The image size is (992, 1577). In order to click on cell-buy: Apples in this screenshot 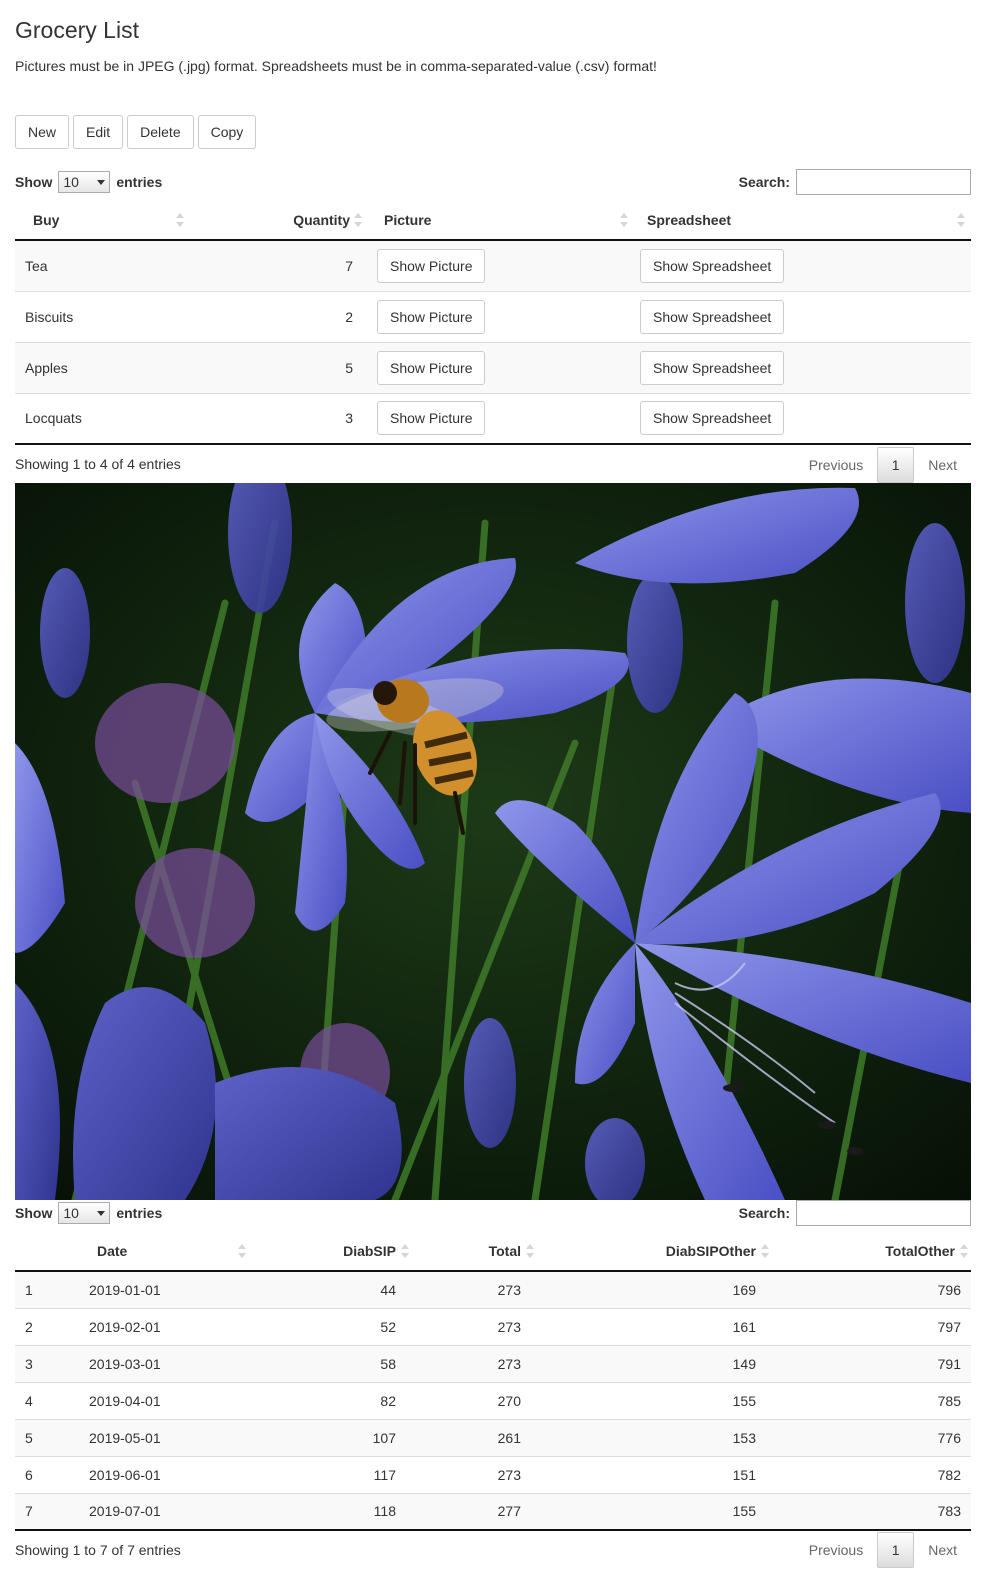, I will do `click(102, 367)`.